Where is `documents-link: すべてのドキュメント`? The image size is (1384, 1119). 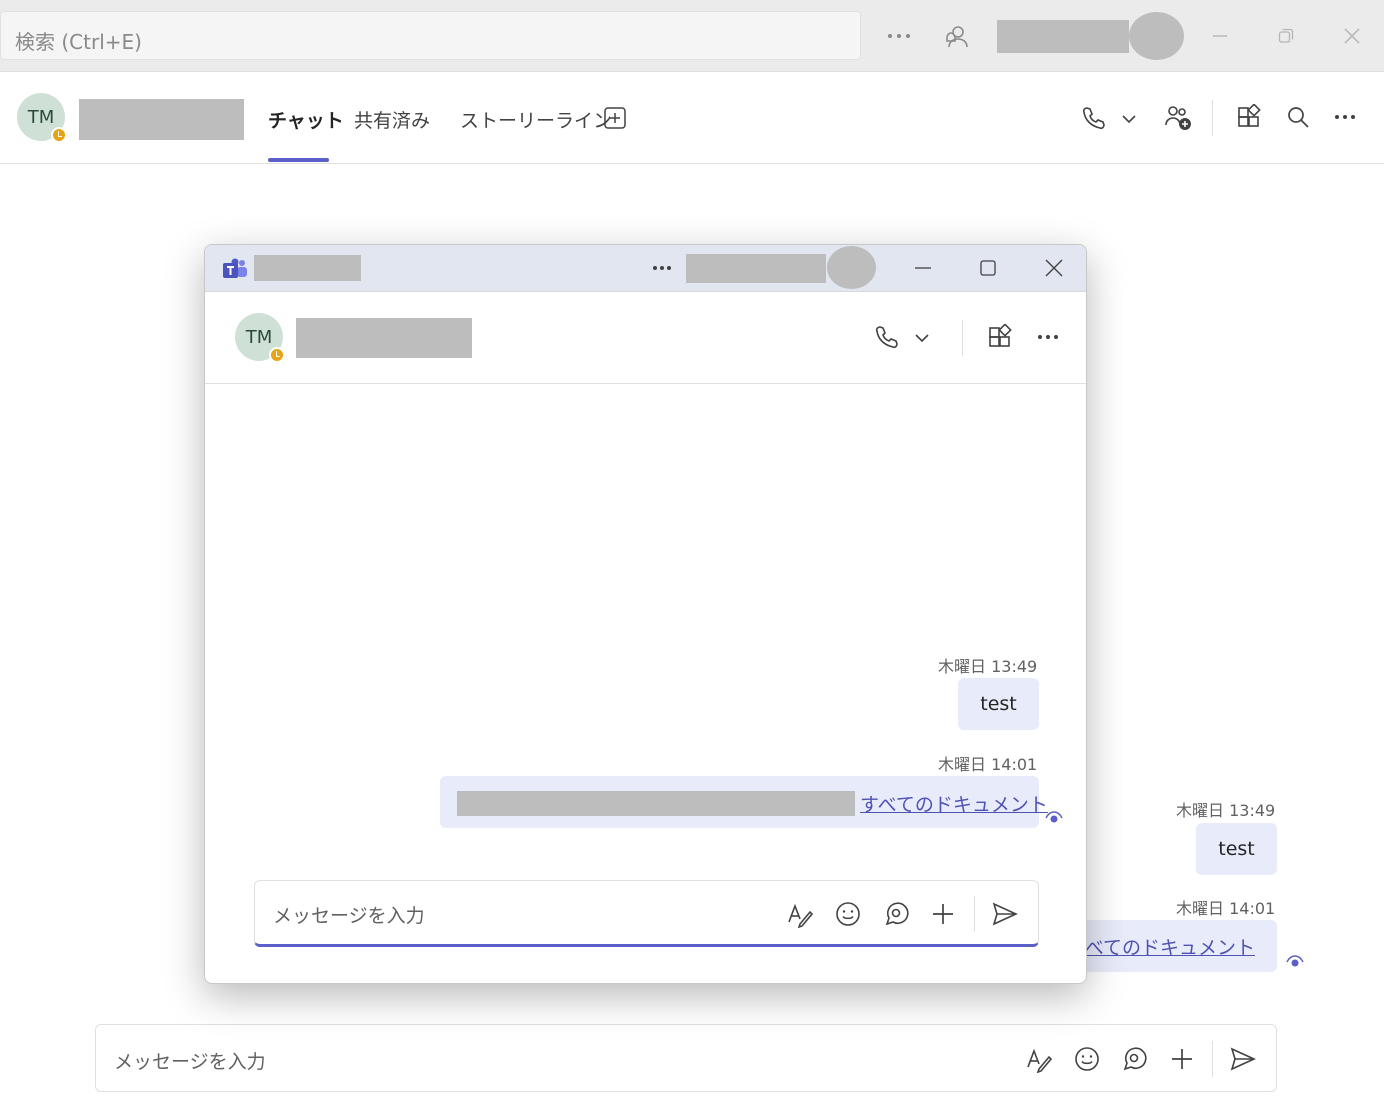
documents-link: すべてのドキュメント is located at coordinates (954, 803).